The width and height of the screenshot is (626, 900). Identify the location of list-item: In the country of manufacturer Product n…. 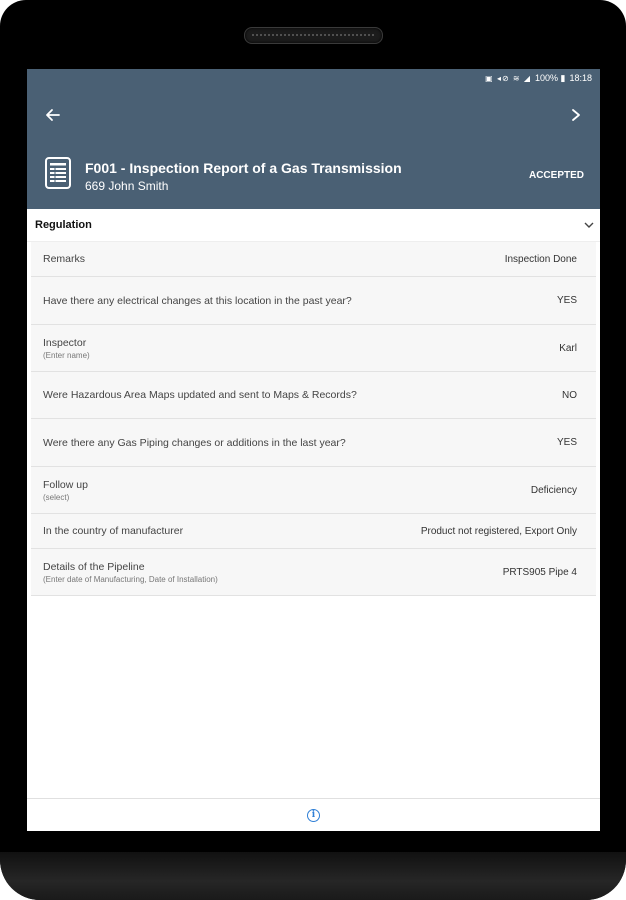
(313, 531).